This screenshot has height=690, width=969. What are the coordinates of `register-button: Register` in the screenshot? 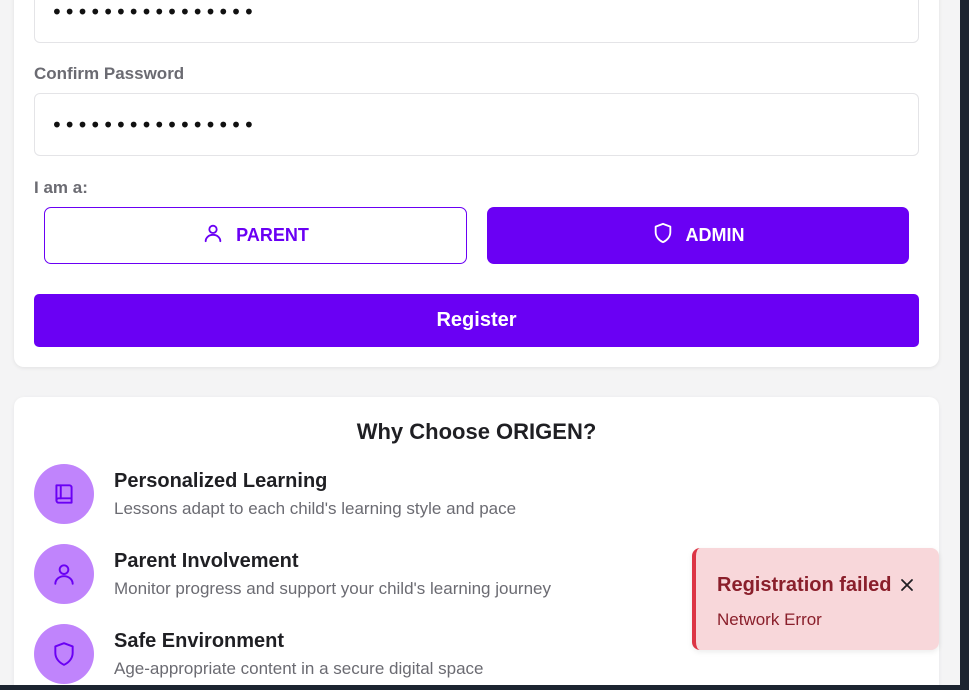 It's located at (476, 320).